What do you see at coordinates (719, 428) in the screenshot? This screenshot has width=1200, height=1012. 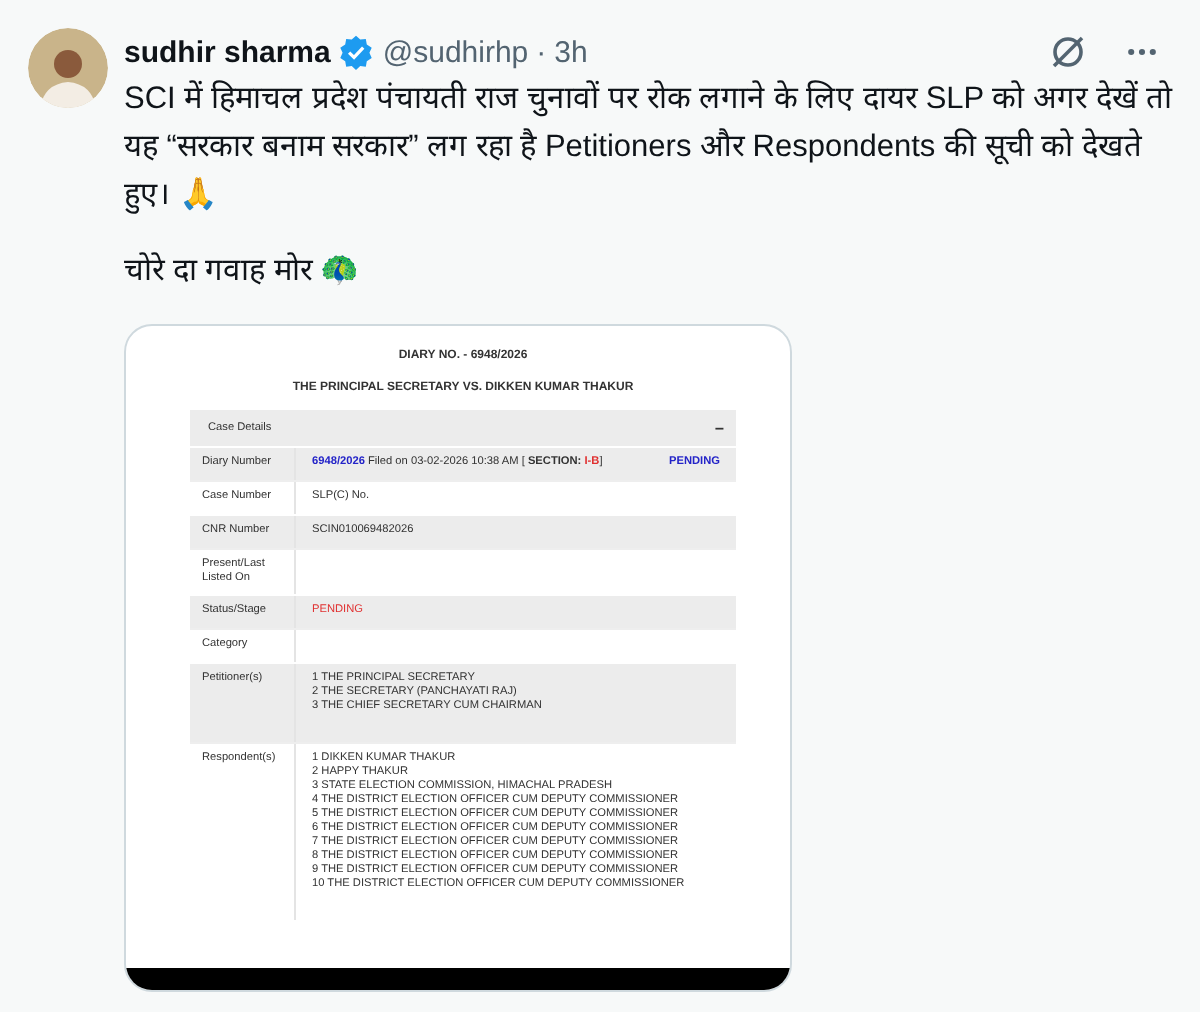 I see `collapse-toggle: −` at bounding box center [719, 428].